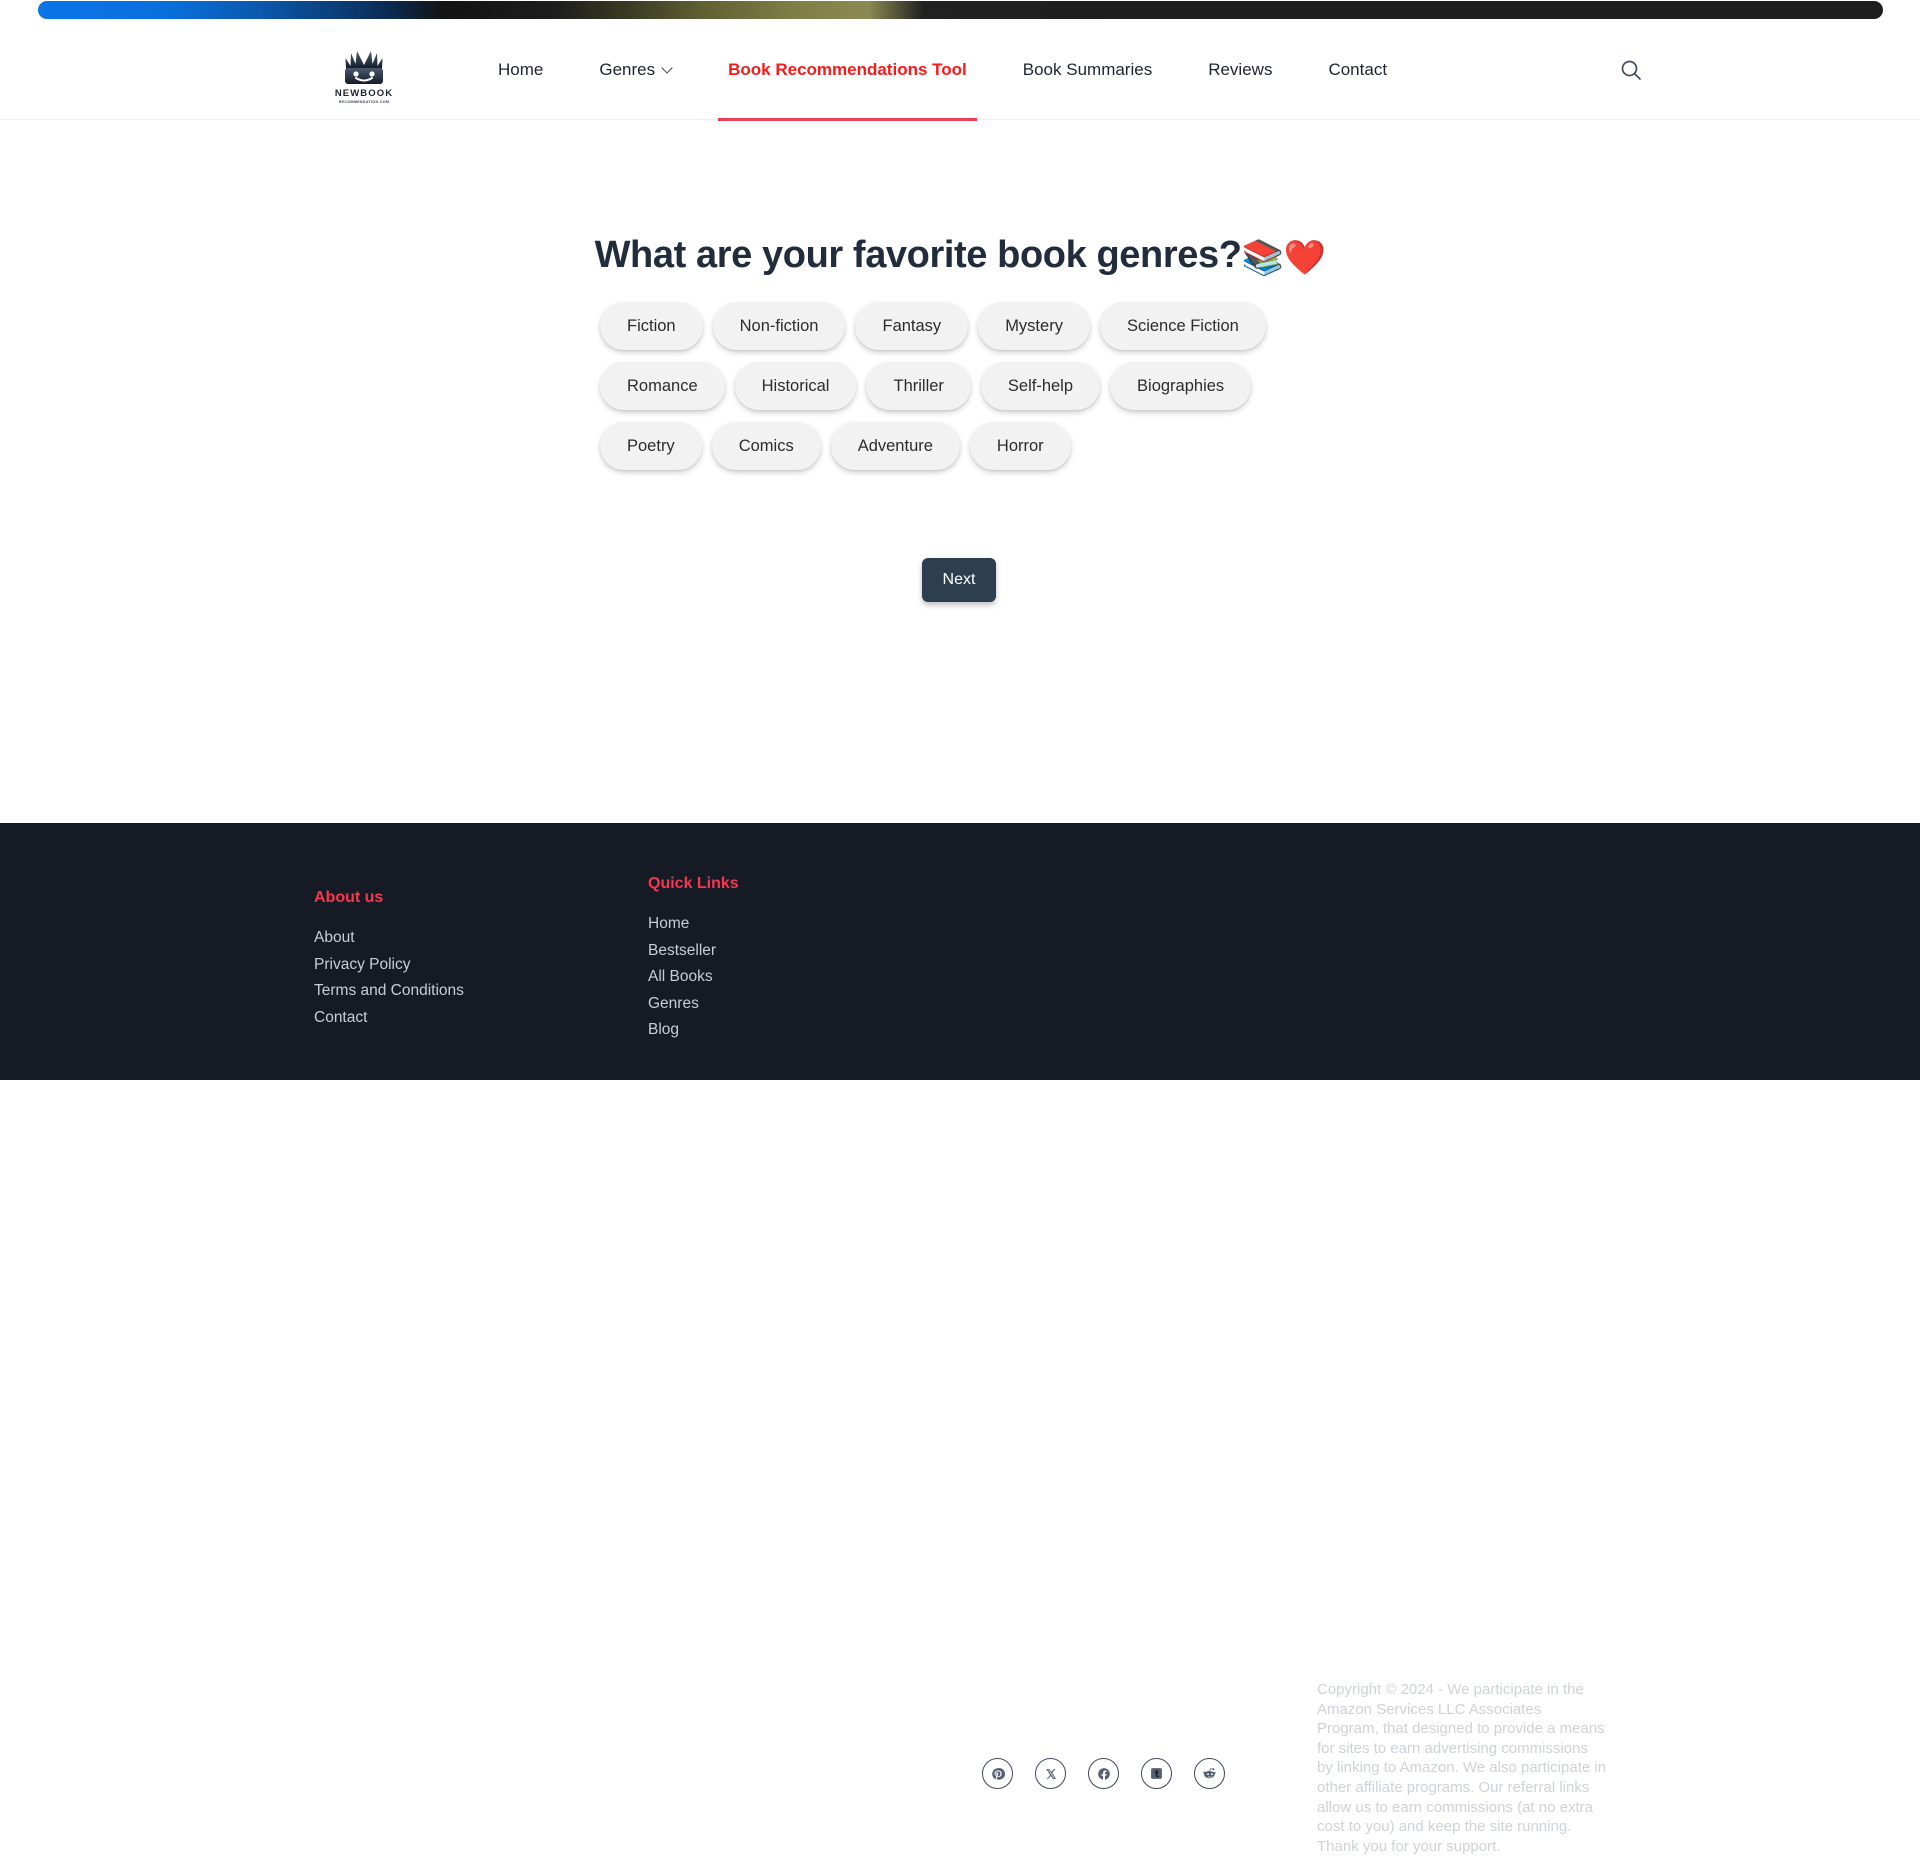 Image resolution: width=1920 pixels, height=1856 pixels. Describe the element at coordinates (779, 326) in the screenshot. I see `genre-chip-non-fiction: Non-fiction` at that location.